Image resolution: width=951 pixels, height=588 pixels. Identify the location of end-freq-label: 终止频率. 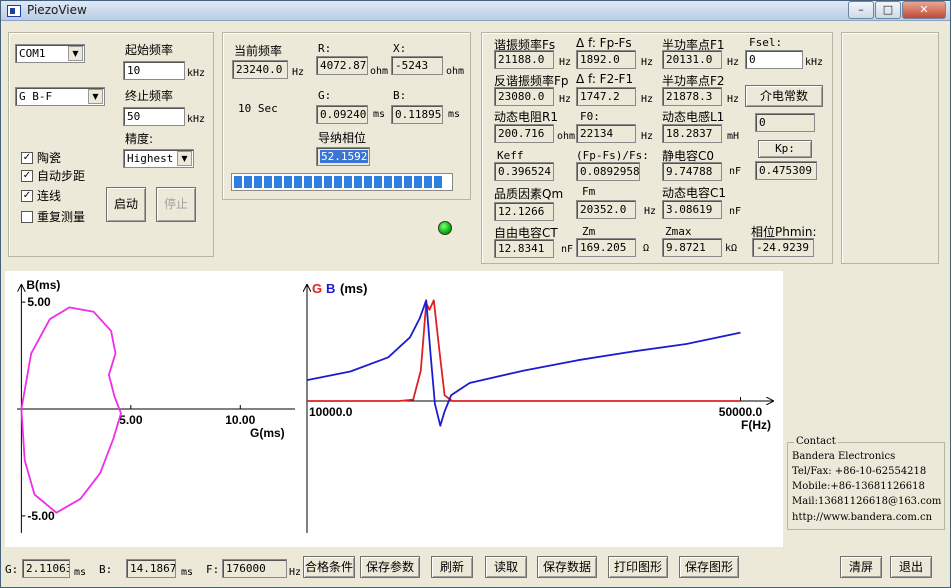
(149, 96).